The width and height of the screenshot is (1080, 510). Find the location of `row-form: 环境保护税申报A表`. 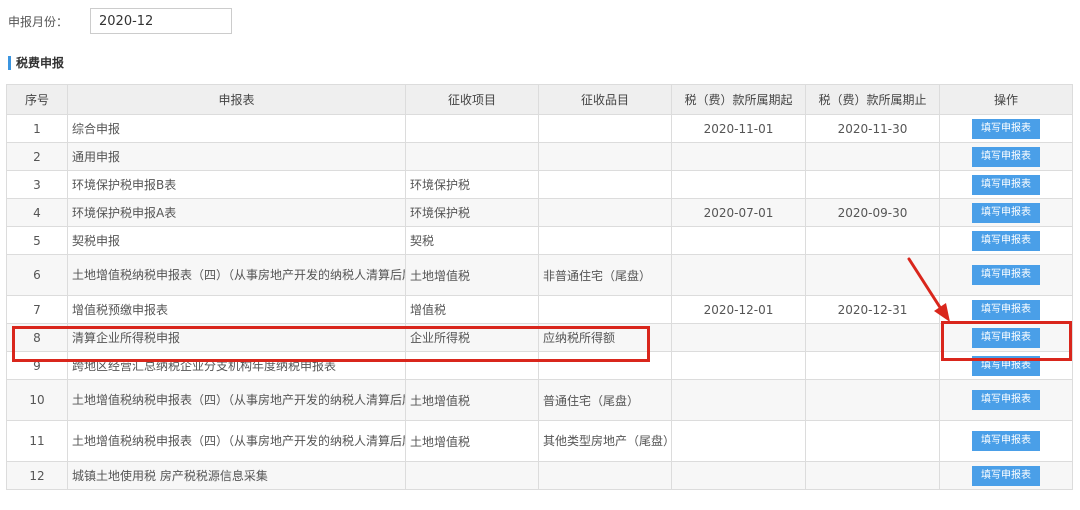

row-form: 环境保护税申报A表 is located at coordinates (236, 212).